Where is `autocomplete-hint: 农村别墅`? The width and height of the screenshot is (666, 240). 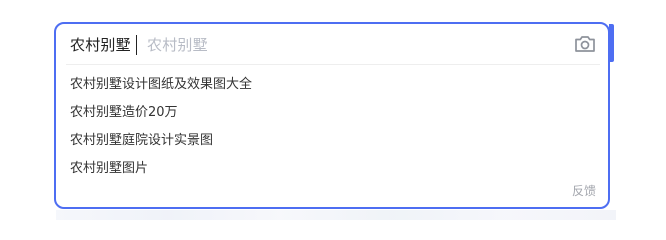
autocomplete-hint: 农村别墅 is located at coordinates (177, 45).